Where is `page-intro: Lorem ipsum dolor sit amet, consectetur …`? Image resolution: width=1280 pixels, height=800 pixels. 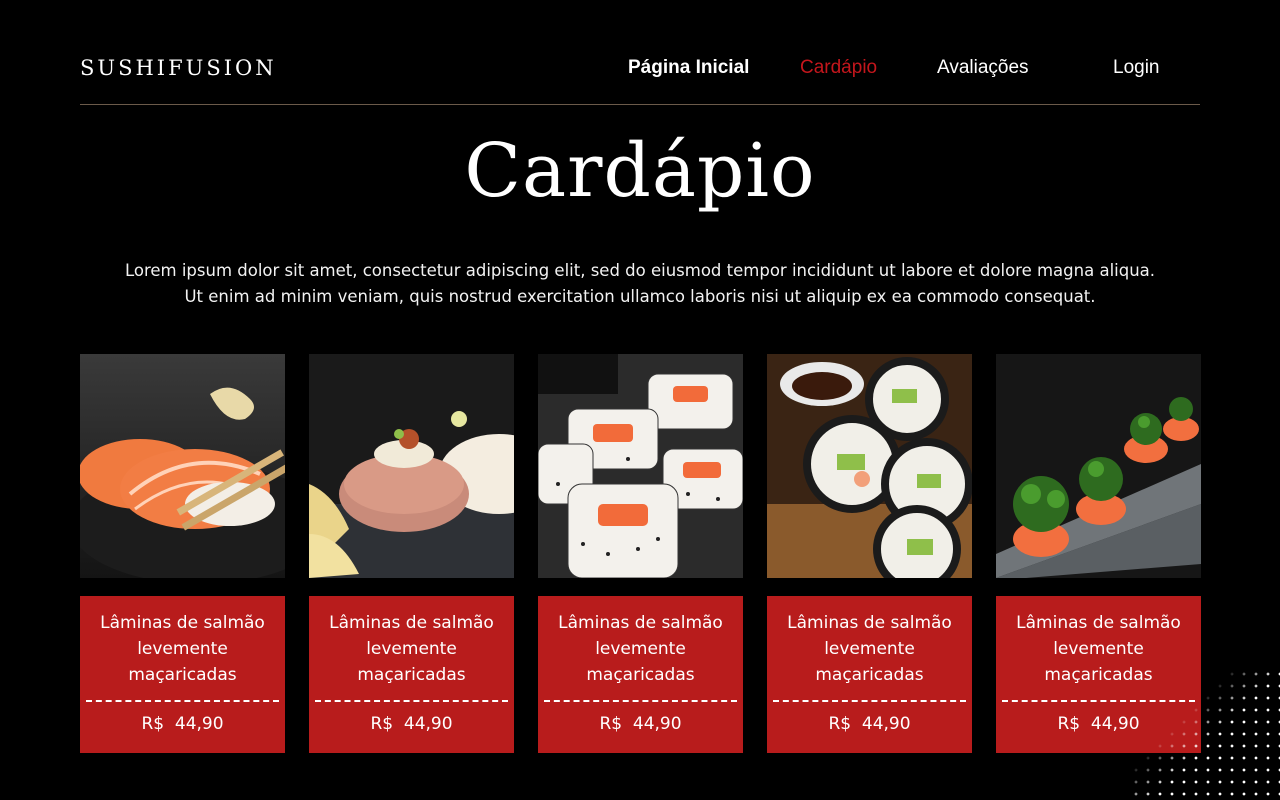 page-intro: Lorem ipsum dolor sit amet, consectetur … is located at coordinates (640, 283).